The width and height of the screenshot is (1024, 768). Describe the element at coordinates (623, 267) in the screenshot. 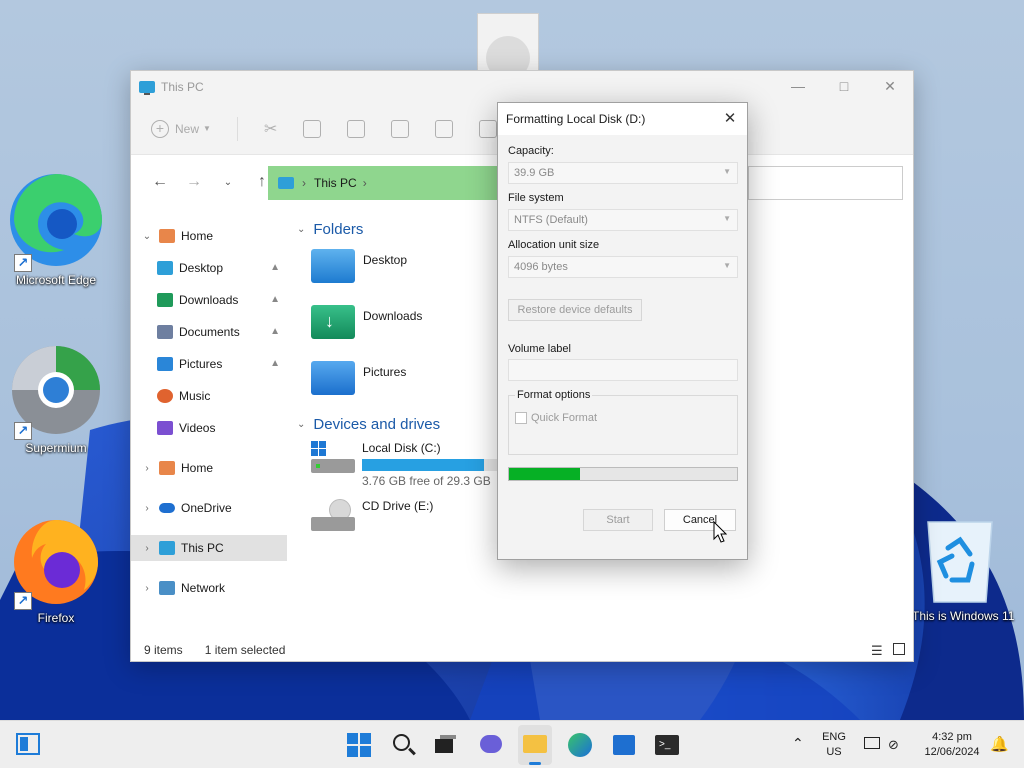

I see `allocation-unit-select: 4096 bytes ▼` at that location.